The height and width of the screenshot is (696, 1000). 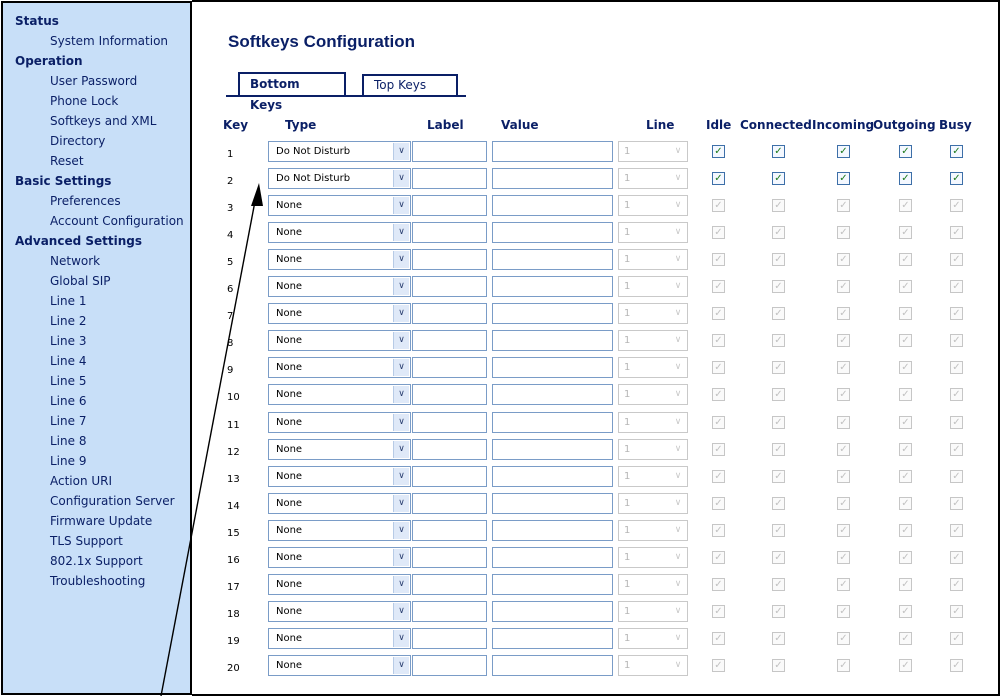 What do you see at coordinates (96, 461) in the screenshot?
I see `sidebar-item-line-9: Line 9` at bounding box center [96, 461].